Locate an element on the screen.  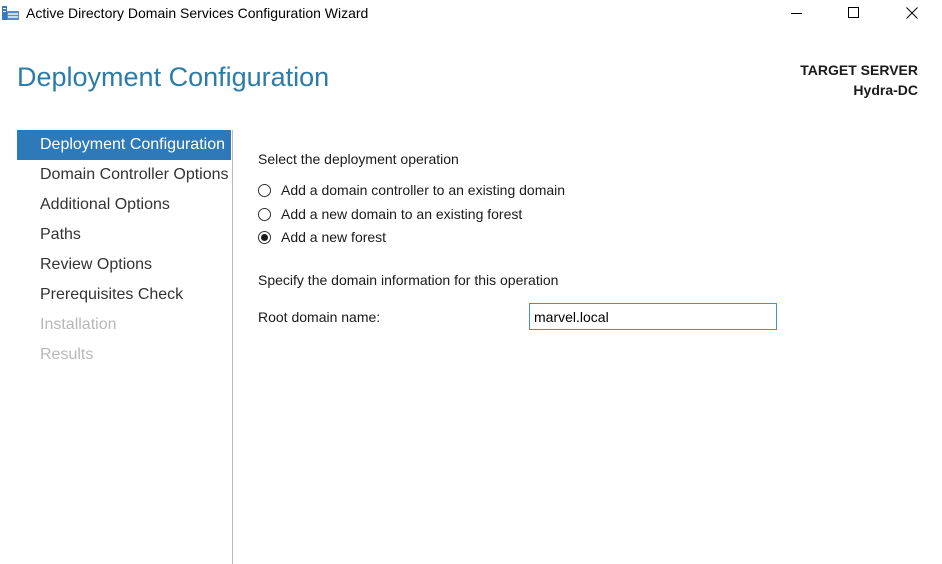
nav-item-domain-controller-options: Domain Controller Options is located at coordinates (124, 175).